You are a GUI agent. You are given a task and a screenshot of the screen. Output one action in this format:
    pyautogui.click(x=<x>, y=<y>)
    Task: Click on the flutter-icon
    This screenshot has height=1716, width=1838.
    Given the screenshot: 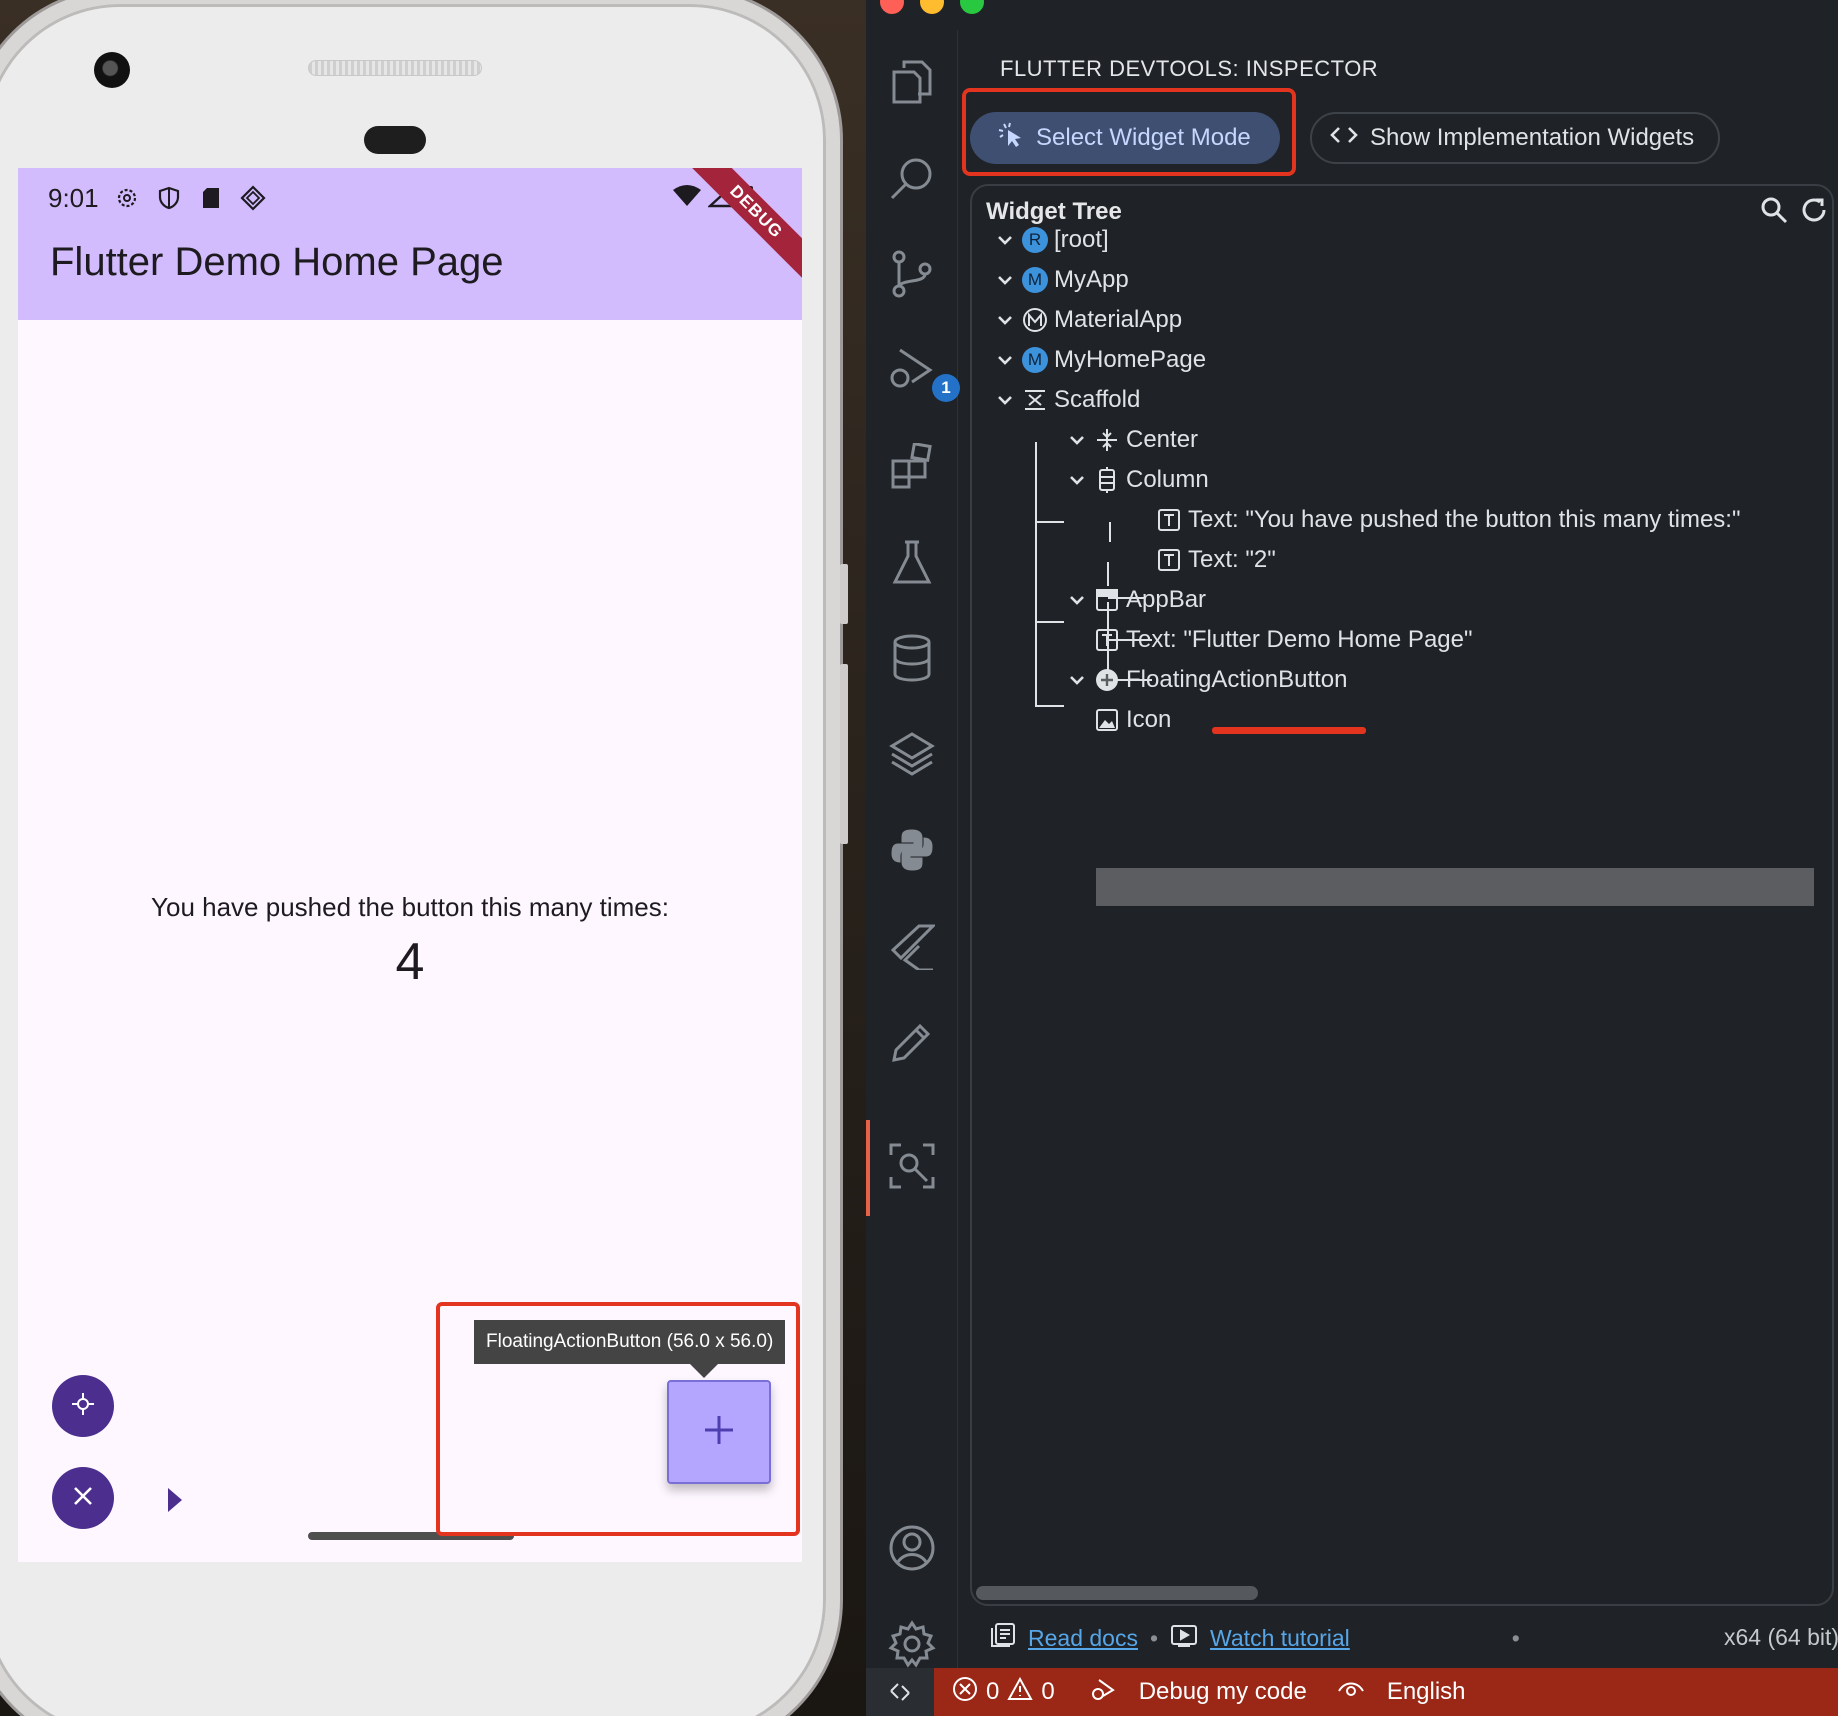 What is the action you would take?
    pyautogui.click(x=912, y=946)
    